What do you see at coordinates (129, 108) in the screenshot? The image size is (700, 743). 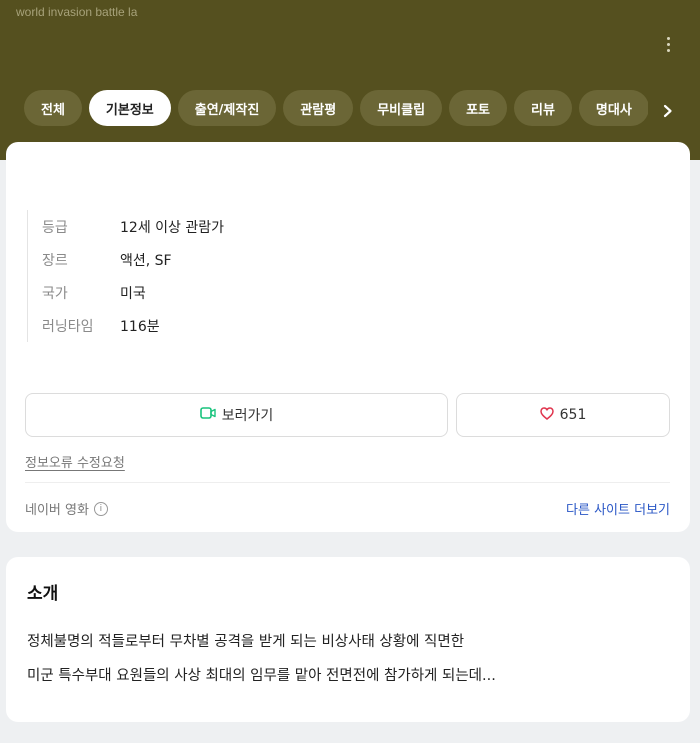 I see `tab-basic-info: 기본정보` at bounding box center [129, 108].